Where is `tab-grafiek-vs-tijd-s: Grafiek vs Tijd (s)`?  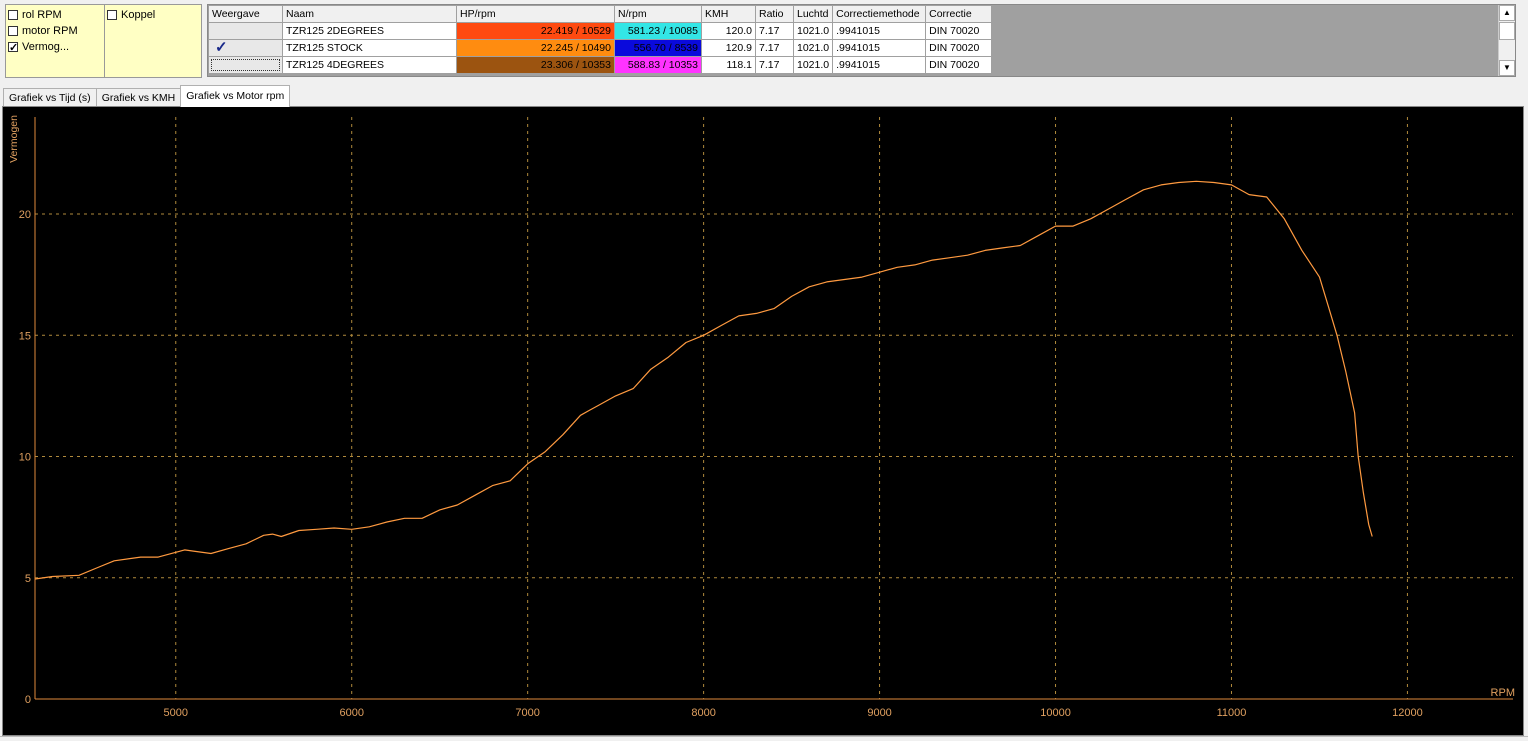 tab-grafiek-vs-tijd-s: Grafiek vs Tijd (s) is located at coordinates (50, 97).